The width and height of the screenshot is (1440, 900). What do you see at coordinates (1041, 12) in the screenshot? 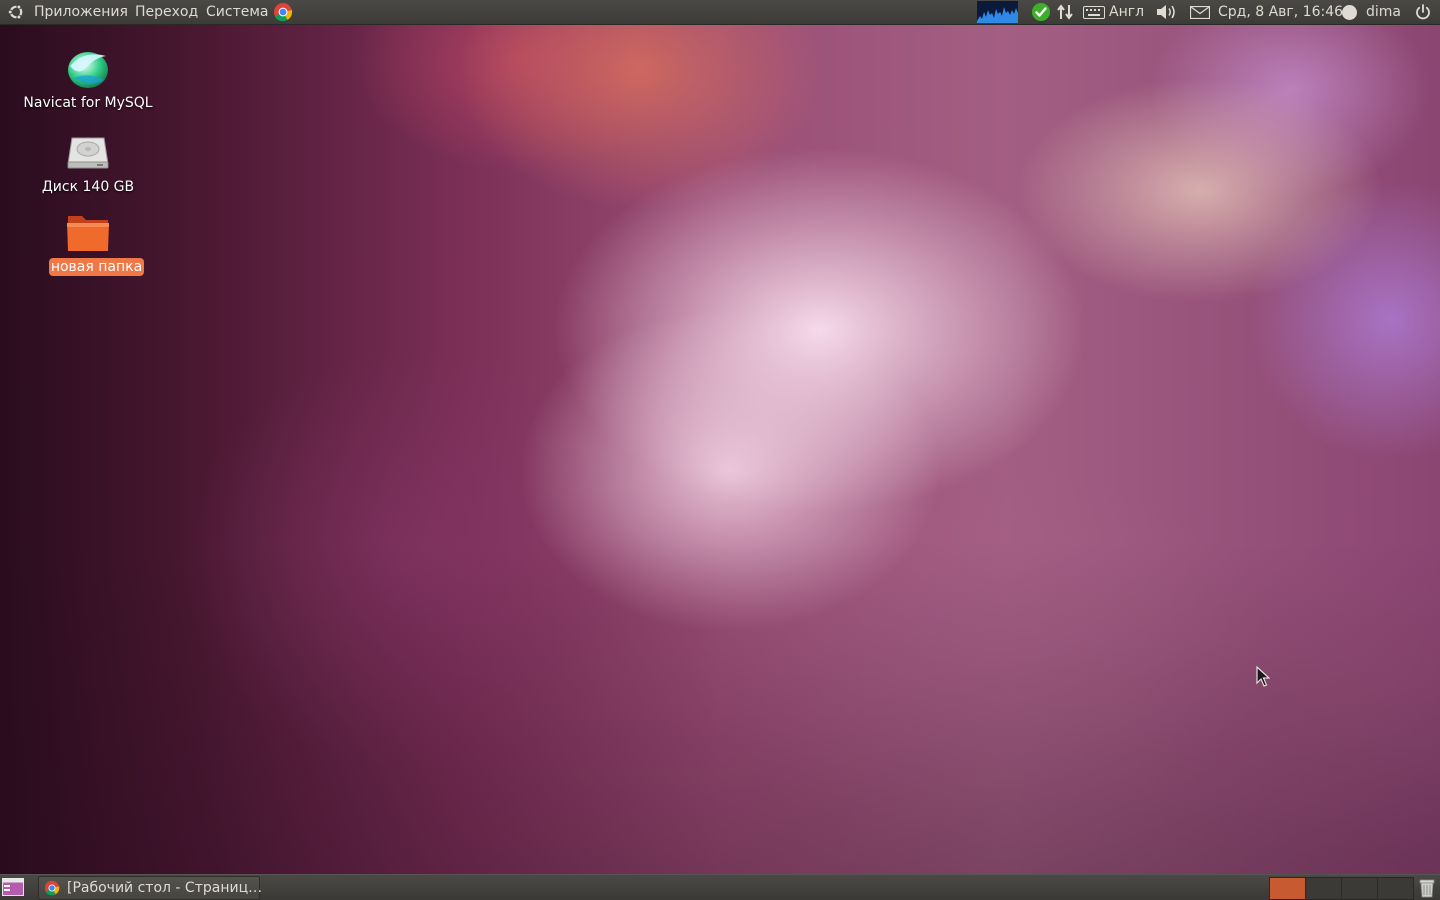
I see `update-check-icon` at bounding box center [1041, 12].